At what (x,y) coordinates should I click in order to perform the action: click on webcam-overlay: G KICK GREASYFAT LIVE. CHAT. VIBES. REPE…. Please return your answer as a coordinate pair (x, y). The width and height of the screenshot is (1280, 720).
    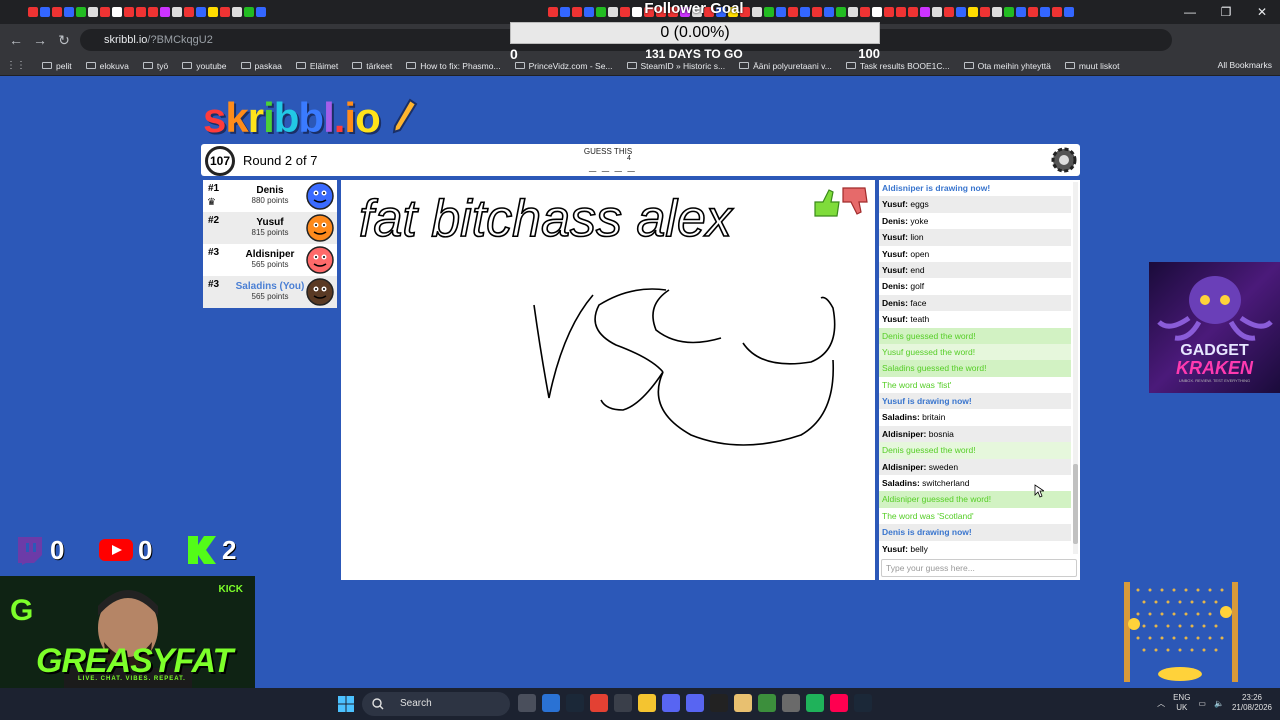
    Looking at the image, I should click on (127, 632).